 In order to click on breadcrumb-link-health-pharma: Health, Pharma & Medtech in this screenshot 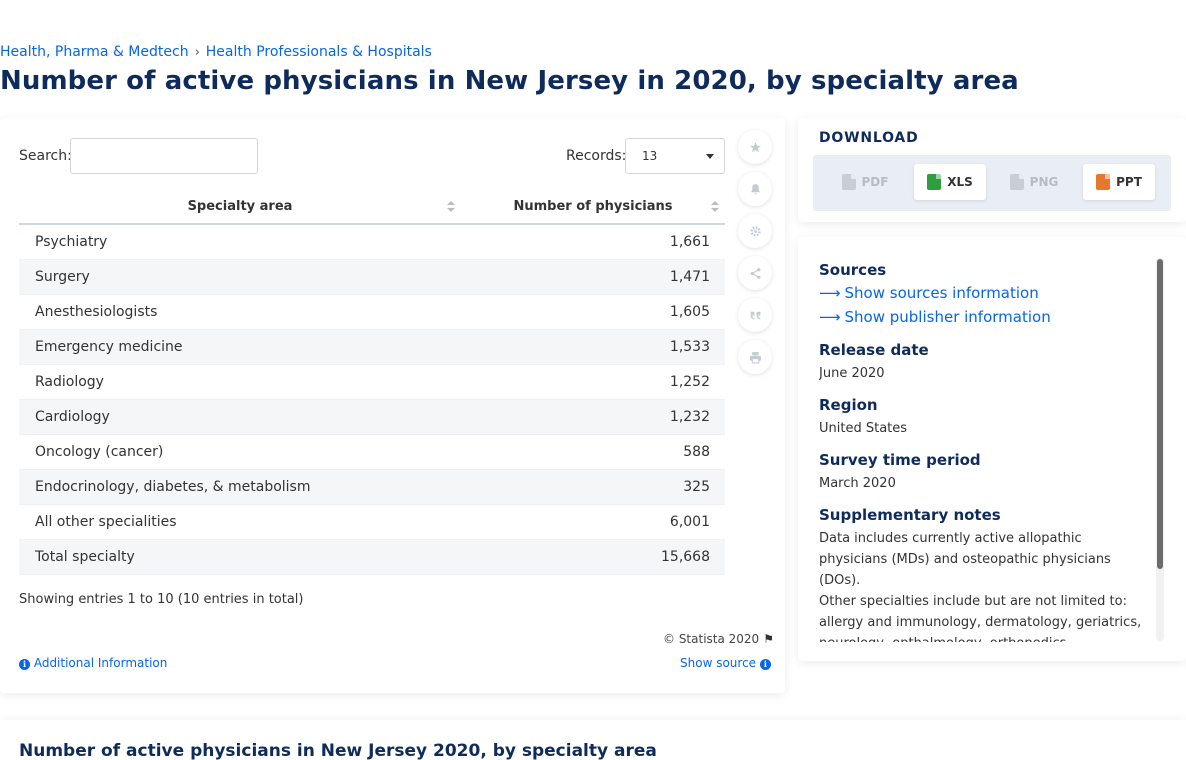, I will do `click(94, 52)`.